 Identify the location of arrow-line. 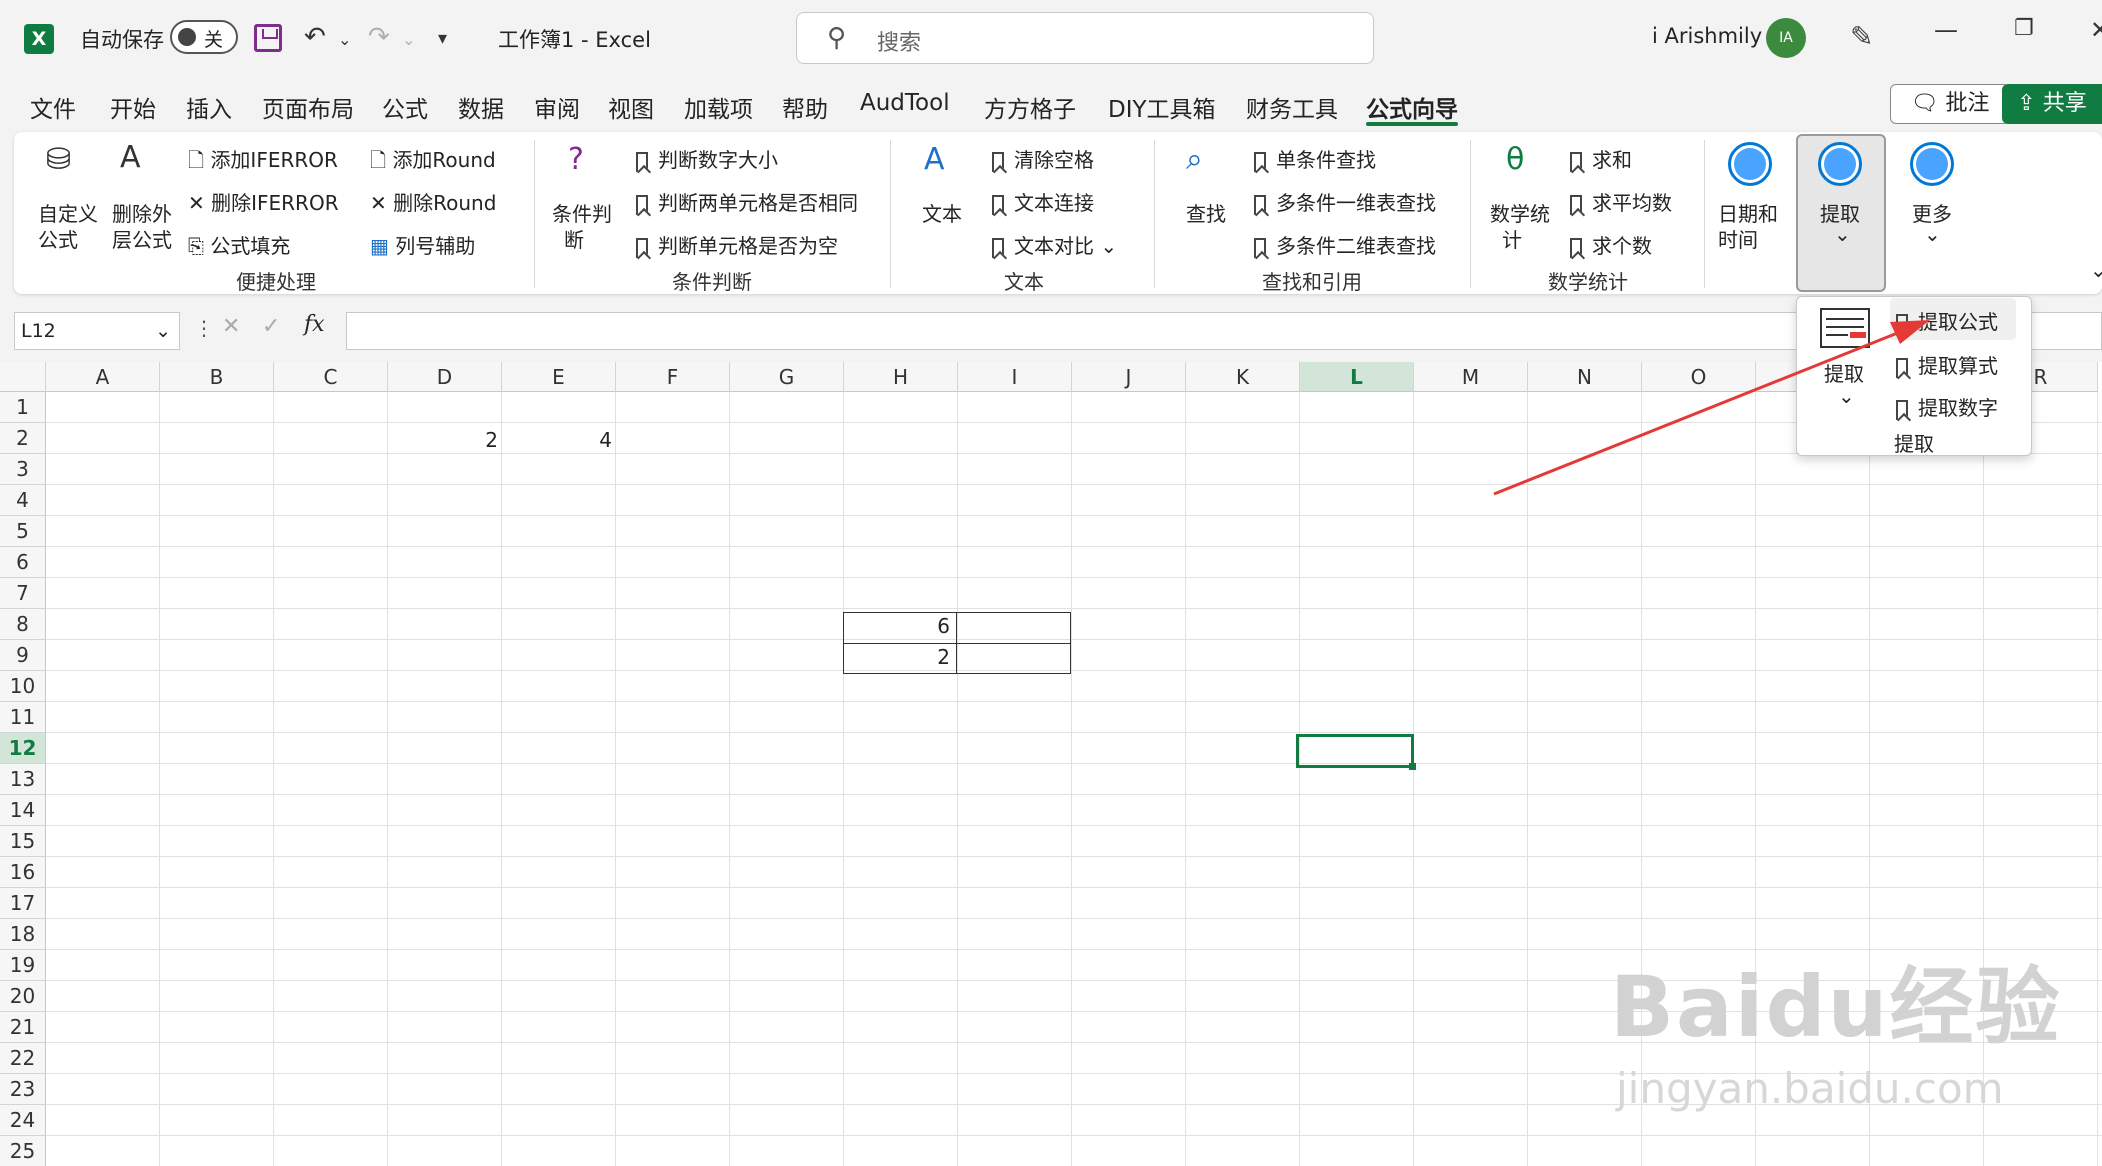
(1697, 413).